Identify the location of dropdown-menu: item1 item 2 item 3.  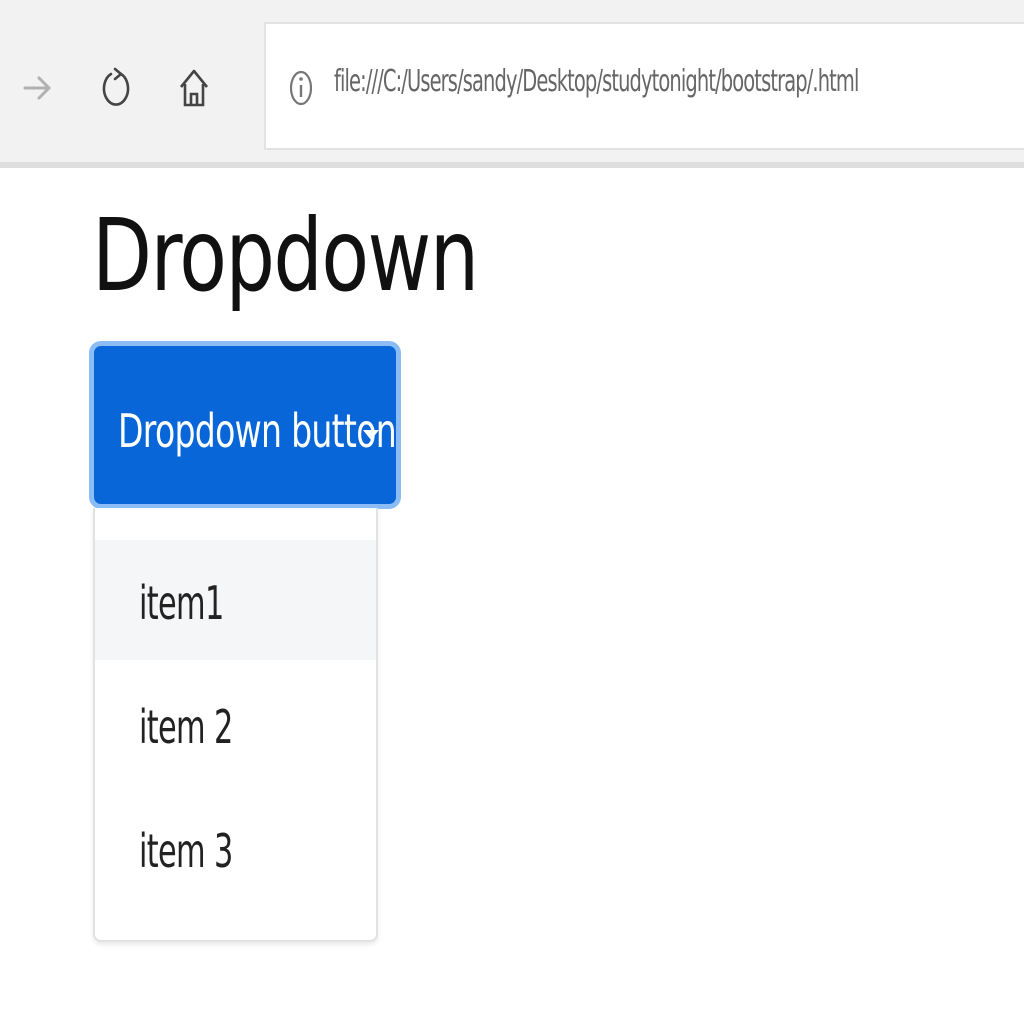
(235, 725).